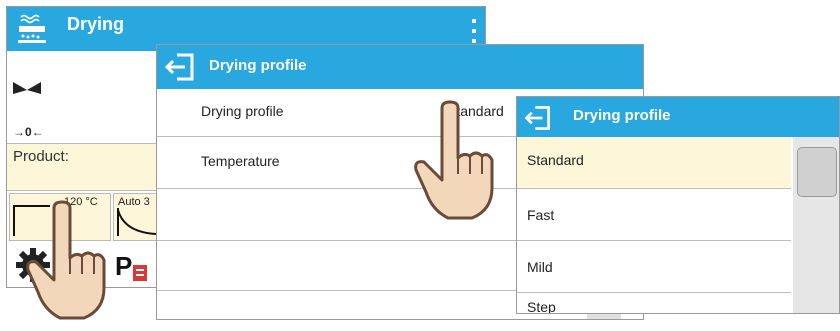 The image size is (840, 331). I want to click on option-standard: Standard, so click(654, 163).